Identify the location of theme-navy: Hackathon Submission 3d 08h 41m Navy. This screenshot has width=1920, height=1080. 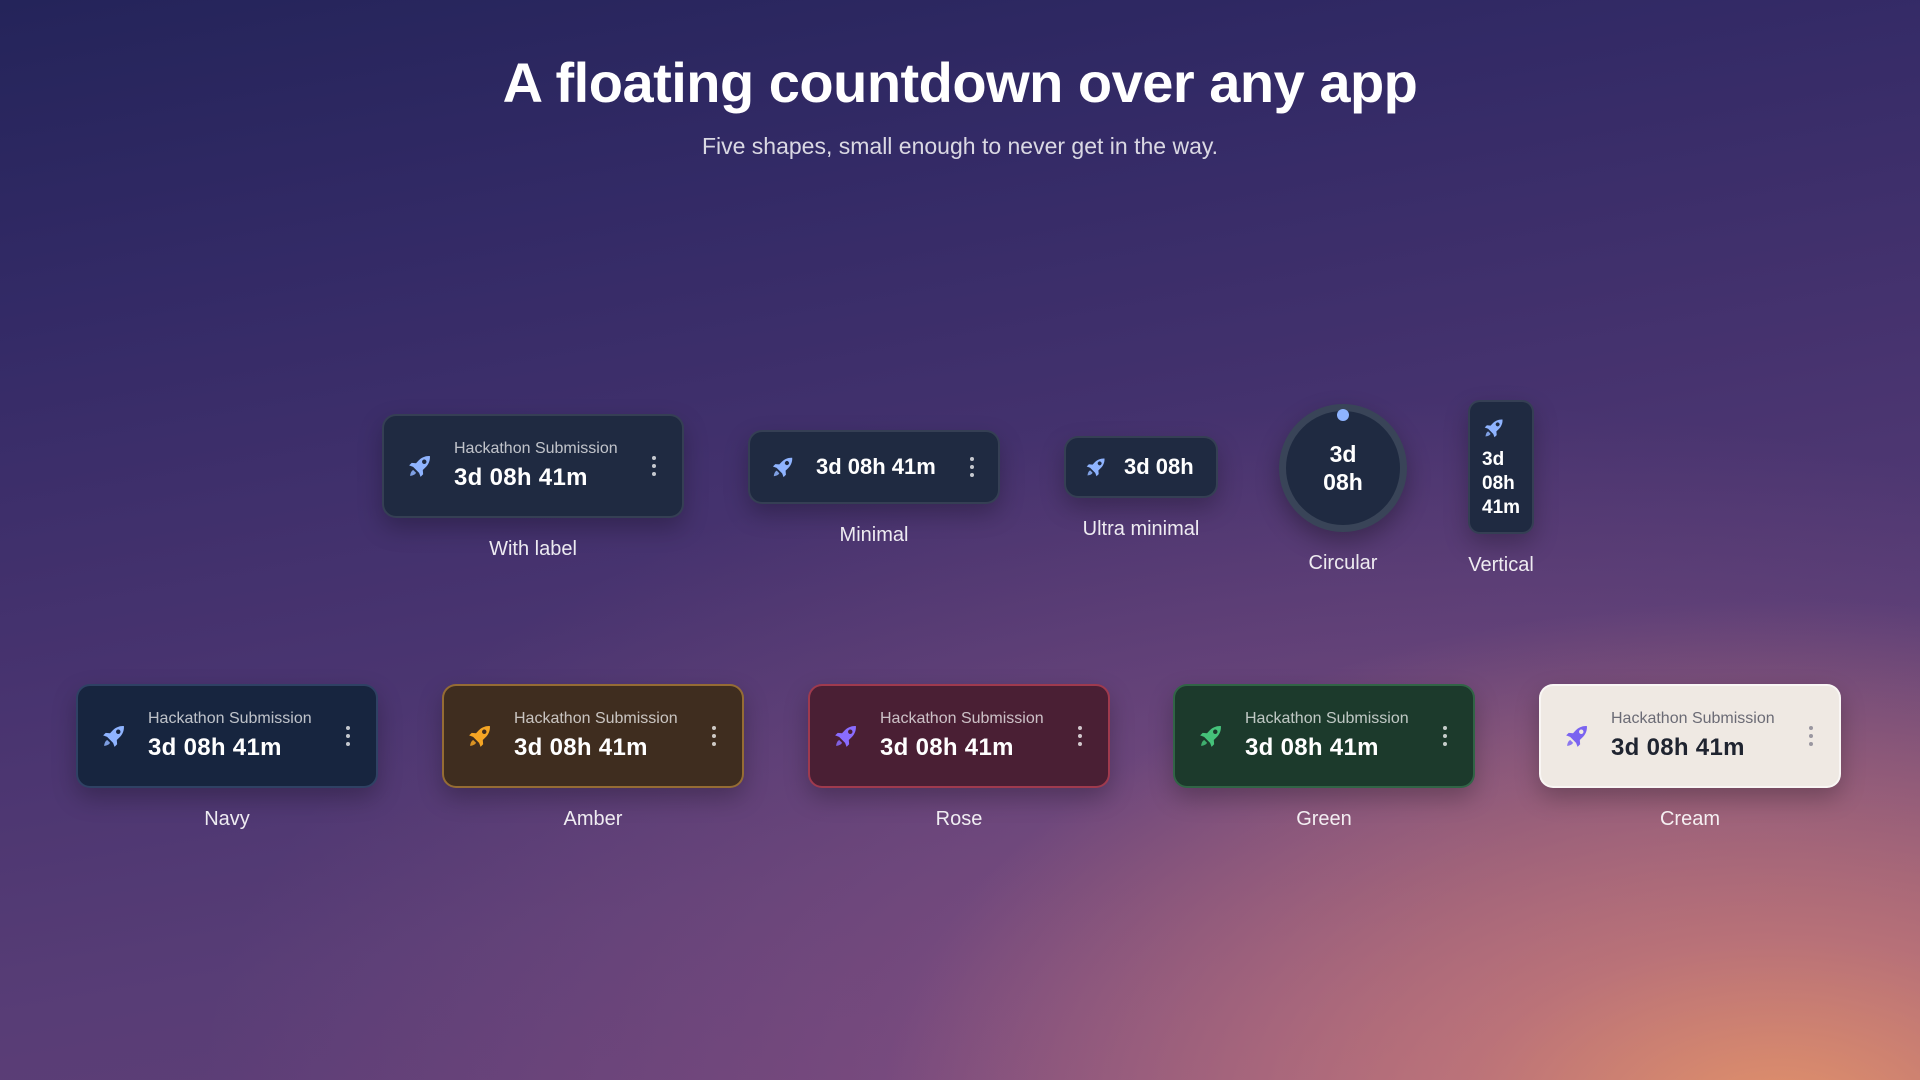
(227, 757).